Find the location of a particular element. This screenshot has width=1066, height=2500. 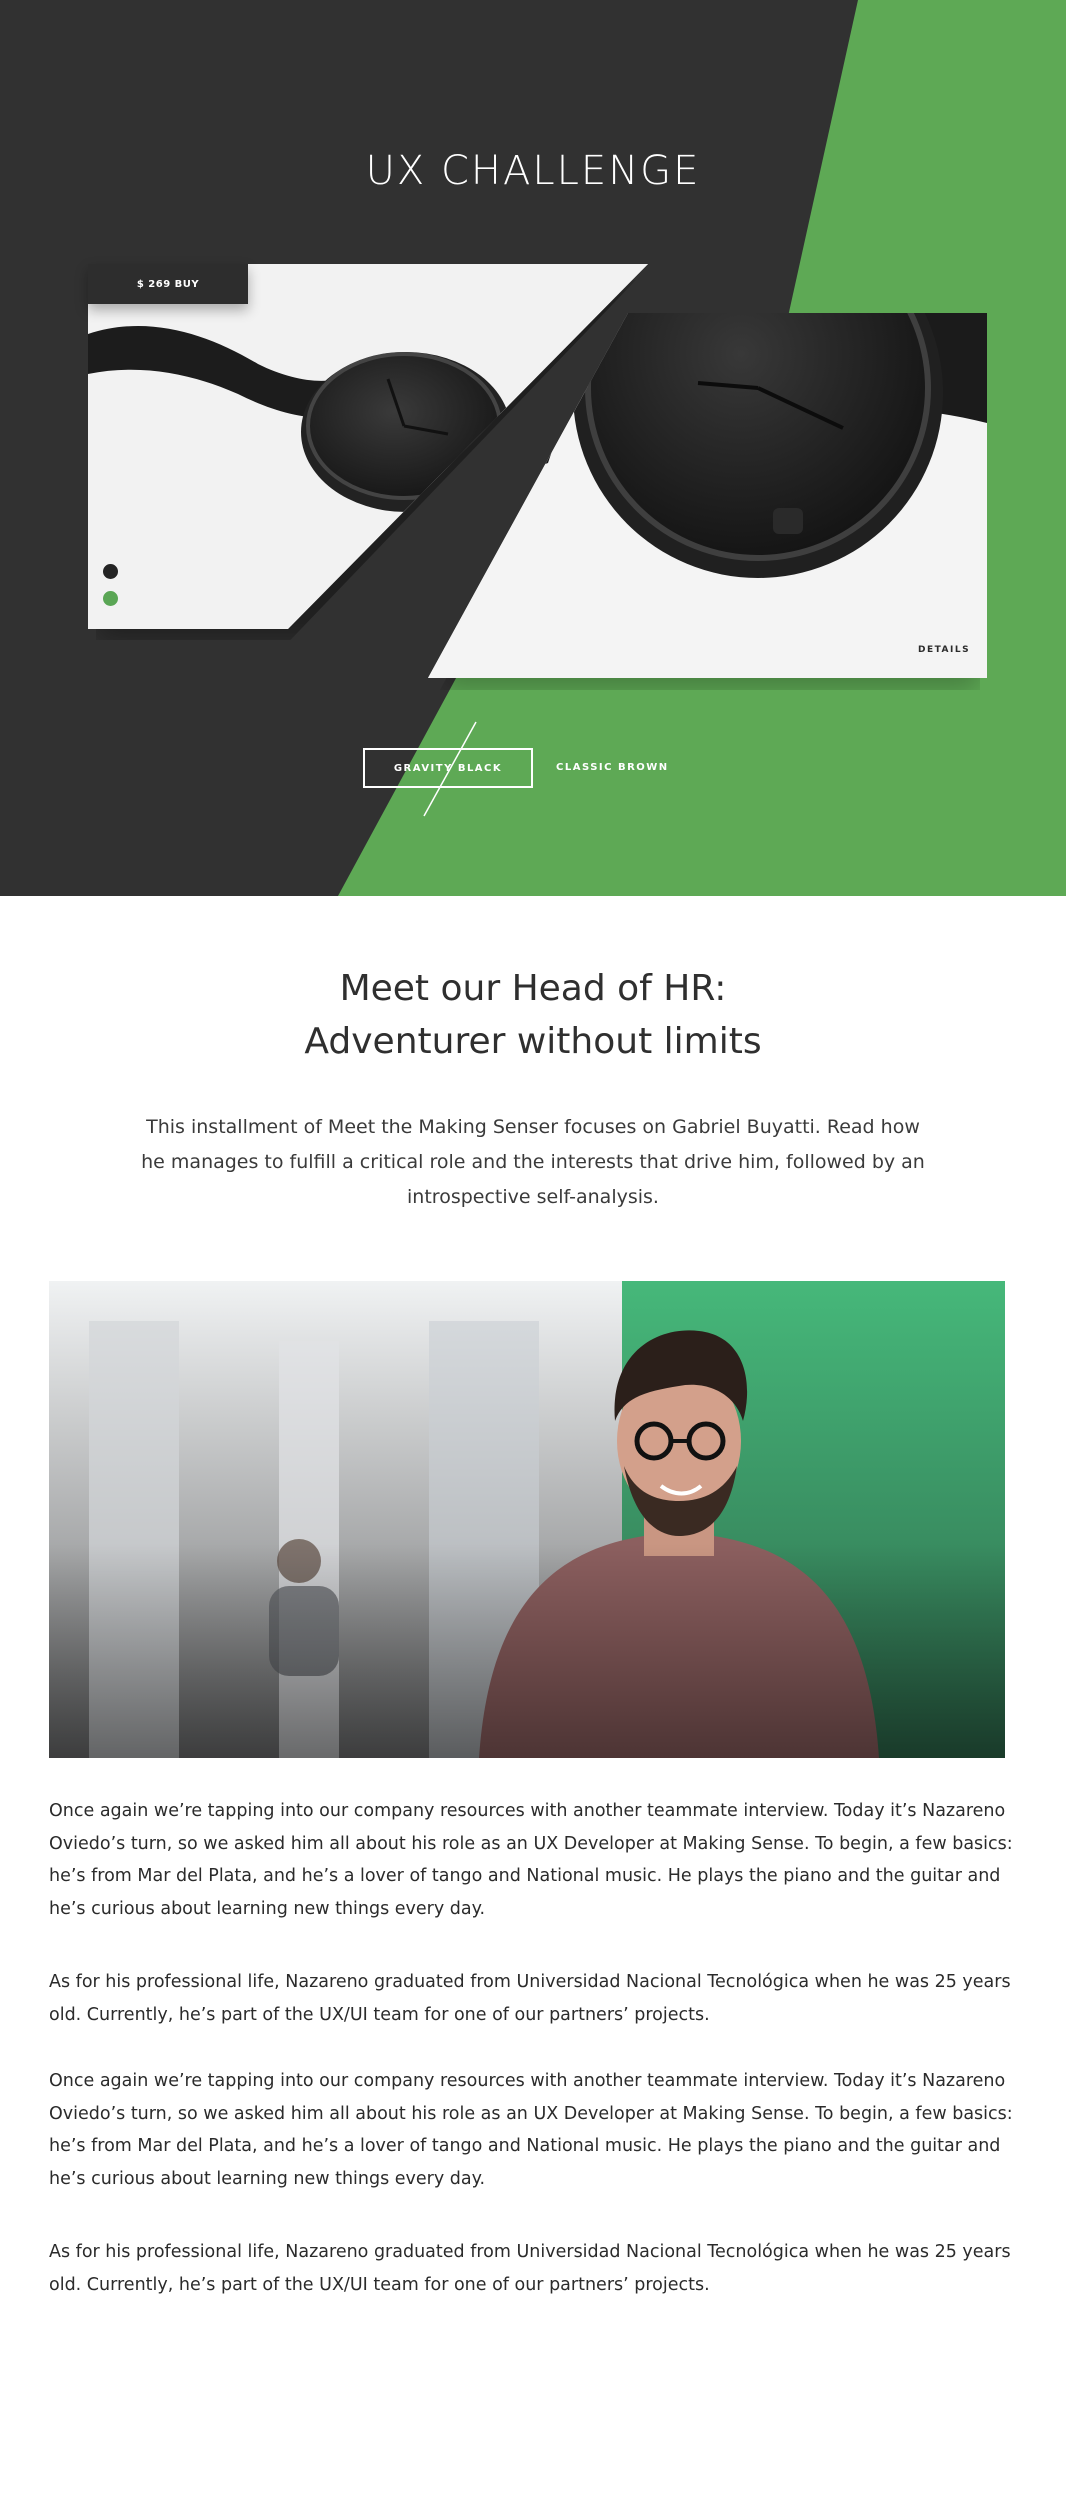

article-title-line-1: Meet our Head of HR: is located at coordinates (533, 988).